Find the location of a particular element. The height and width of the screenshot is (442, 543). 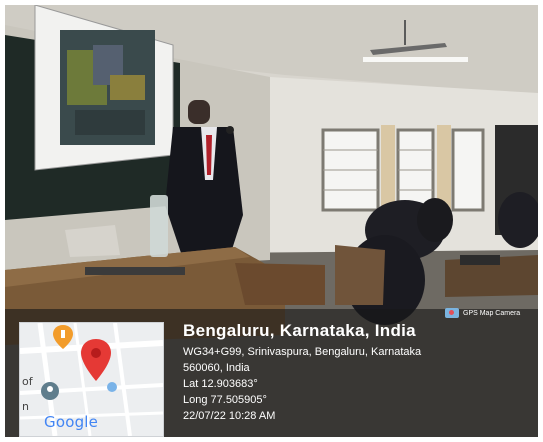

address-line-2: 560060, India is located at coordinates (216, 368).